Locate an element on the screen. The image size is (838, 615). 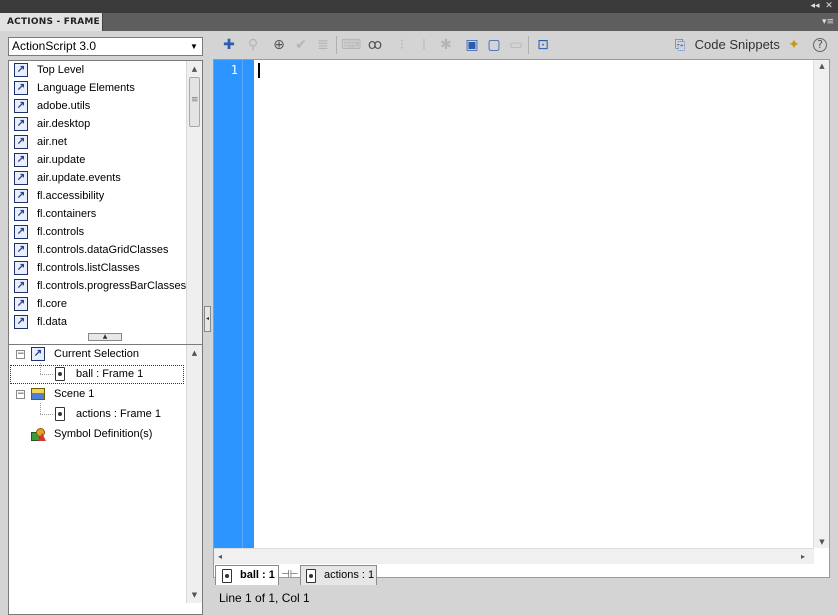
code-snippets-label: Code Snippets is located at coordinates (737, 44).